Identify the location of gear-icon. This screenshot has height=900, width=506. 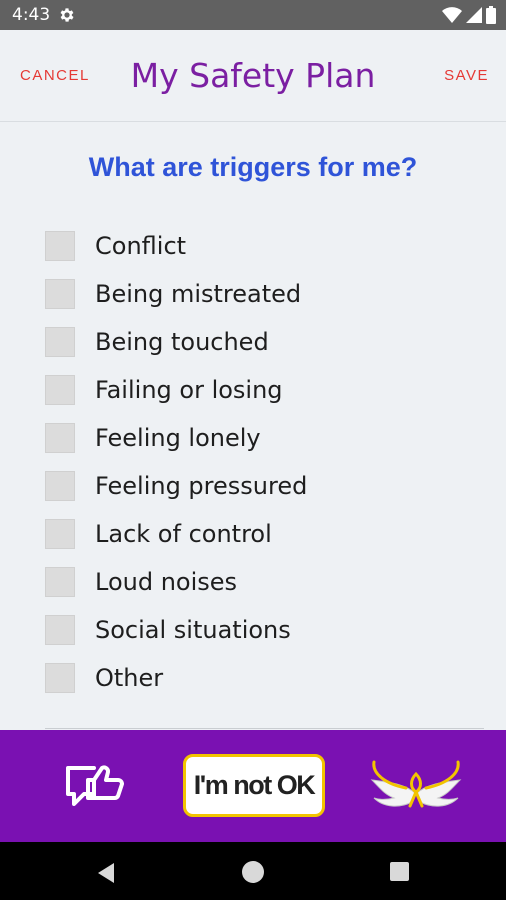
(67, 15).